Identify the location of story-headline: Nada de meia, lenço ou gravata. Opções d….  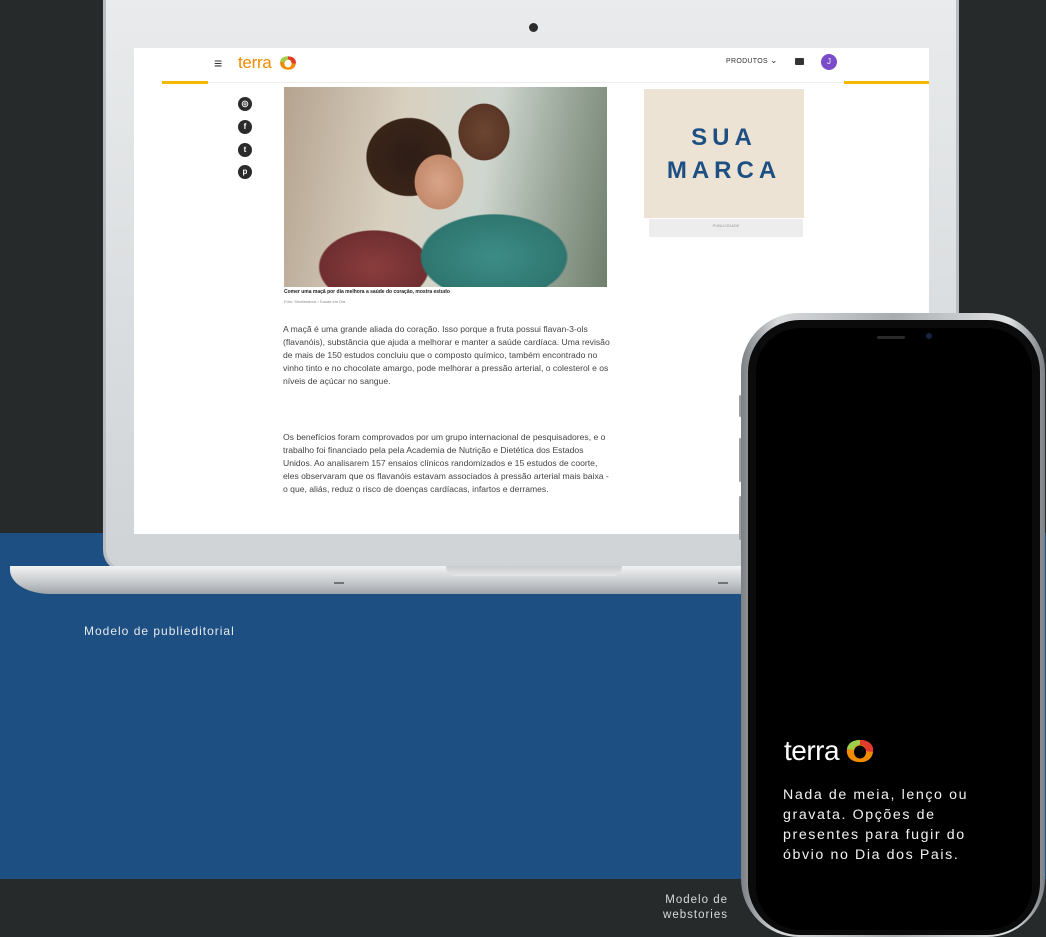
(897, 825).